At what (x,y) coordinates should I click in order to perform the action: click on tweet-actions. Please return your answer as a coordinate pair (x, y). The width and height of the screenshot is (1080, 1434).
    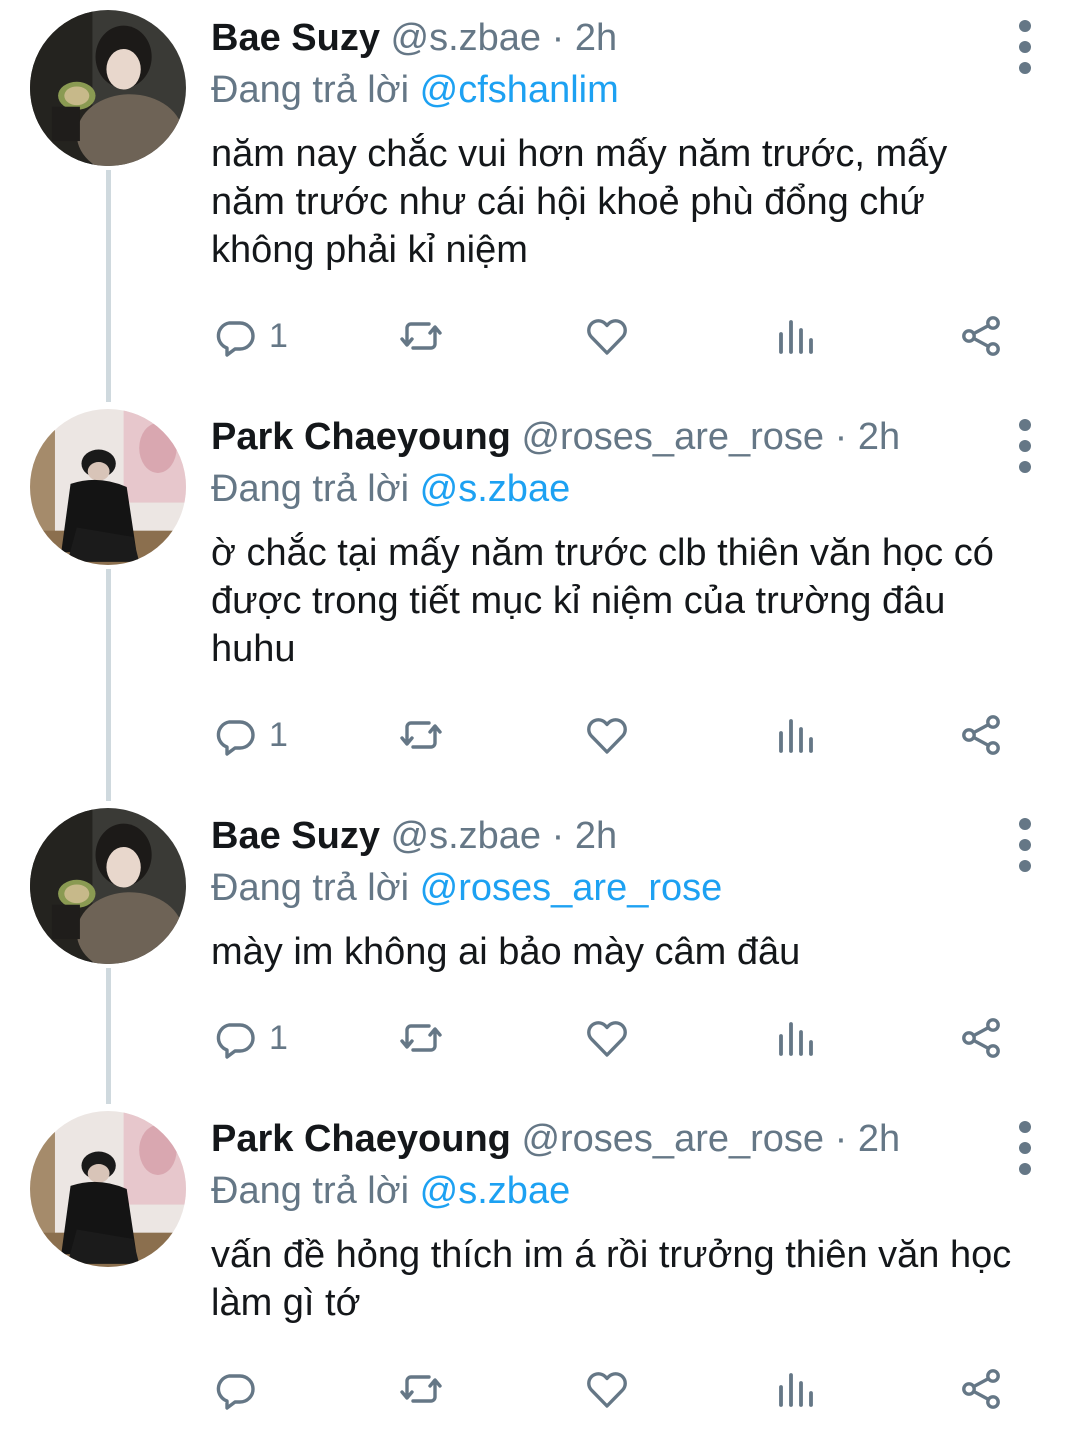
    Looking at the image, I should click on (621, 1389).